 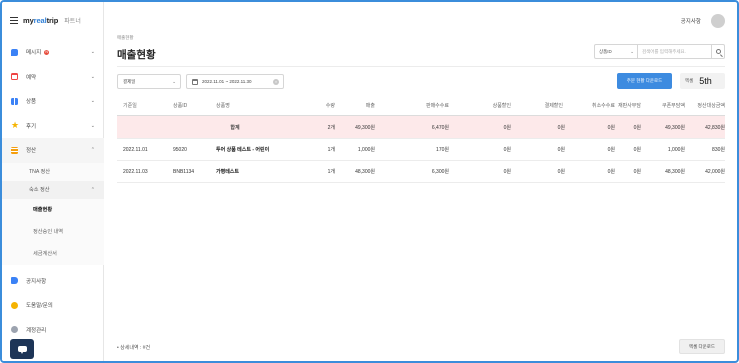 What do you see at coordinates (14, 330) in the screenshot?
I see `gear-icon` at bounding box center [14, 330].